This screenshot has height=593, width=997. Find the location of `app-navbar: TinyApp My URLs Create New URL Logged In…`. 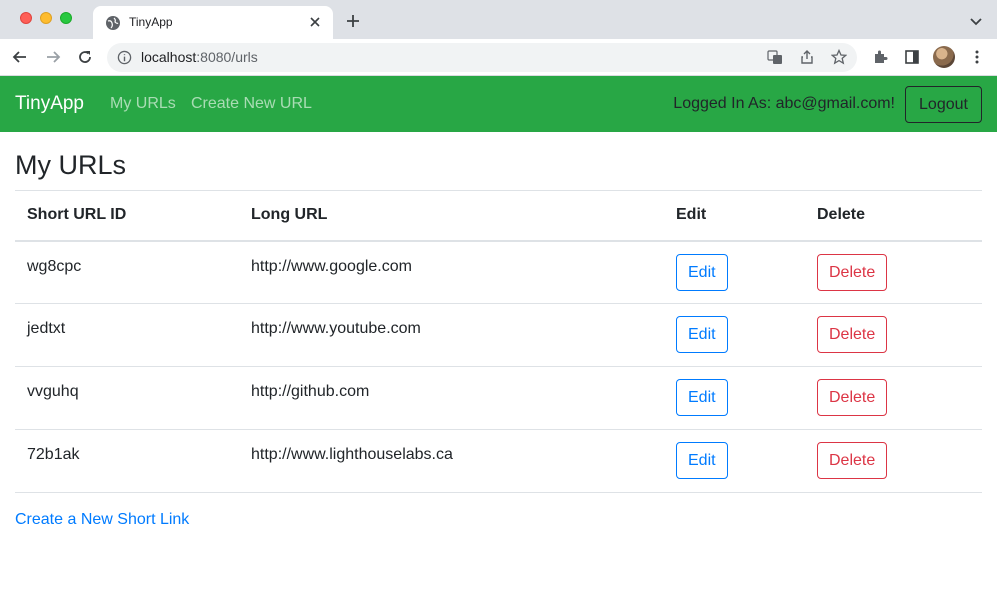

app-navbar: TinyApp My URLs Create New URL Logged In… is located at coordinates (498, 104).